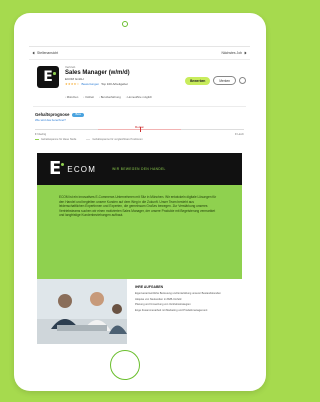 The height and width of the screenshot is (402, 320). I want to click on salary-range-bar, so click(139, 129).